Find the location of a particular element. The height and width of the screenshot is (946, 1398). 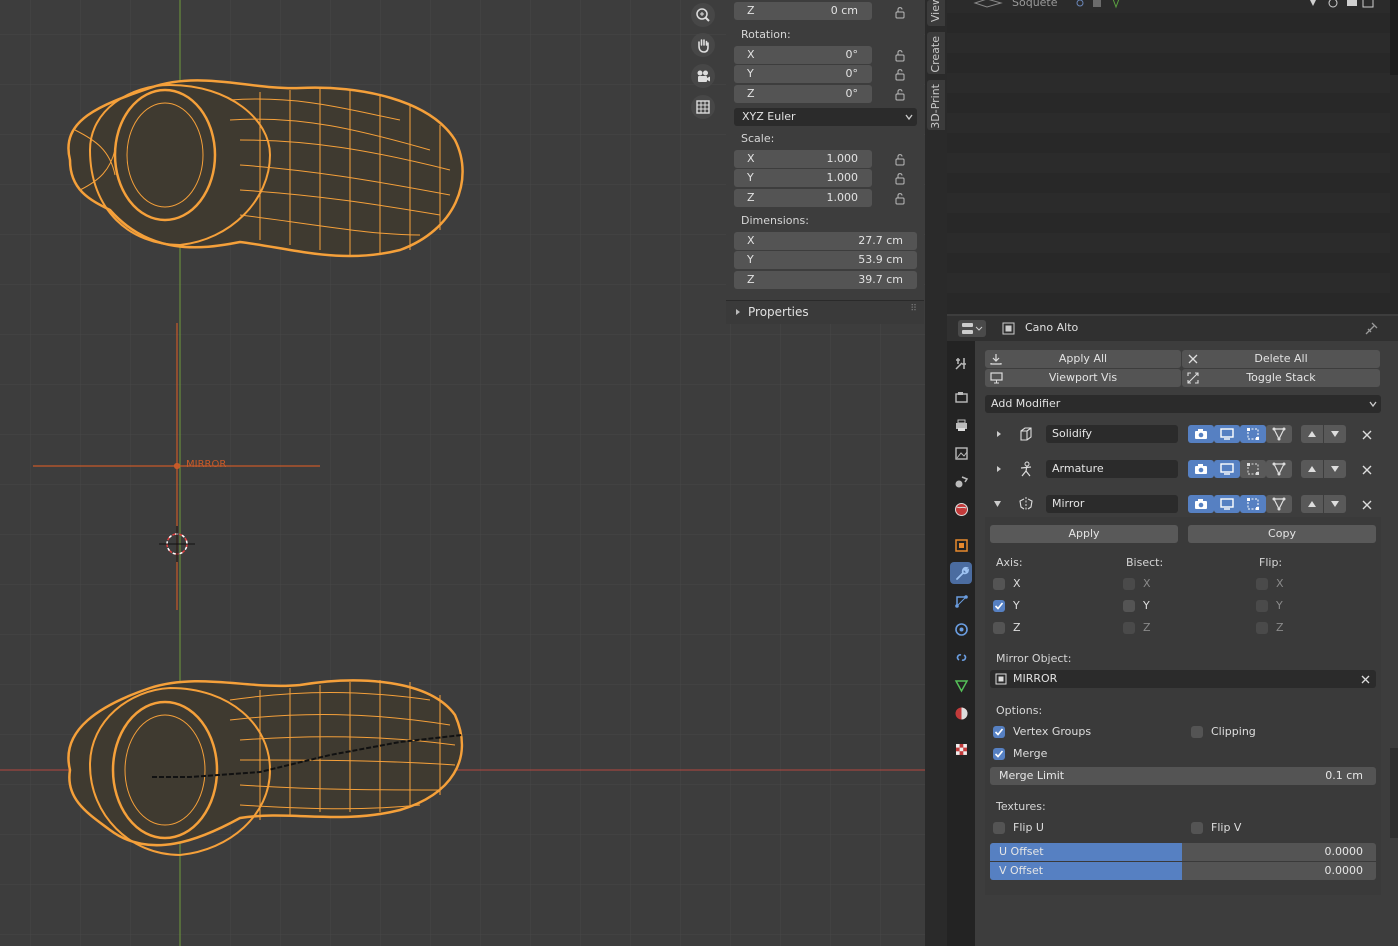

scale-x-field: X 1.000 is located at coordinates (803, 159).